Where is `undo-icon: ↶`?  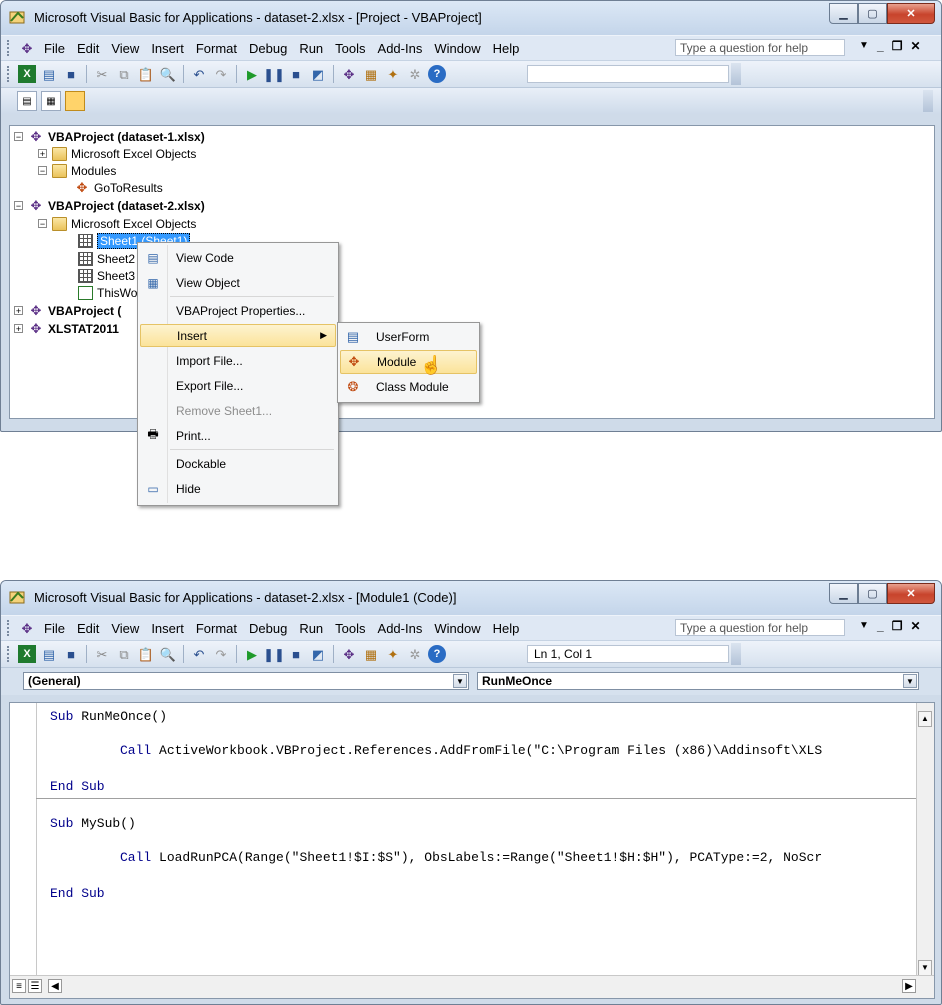 undo-icon: ↶ is located at coordinates (199, 74).